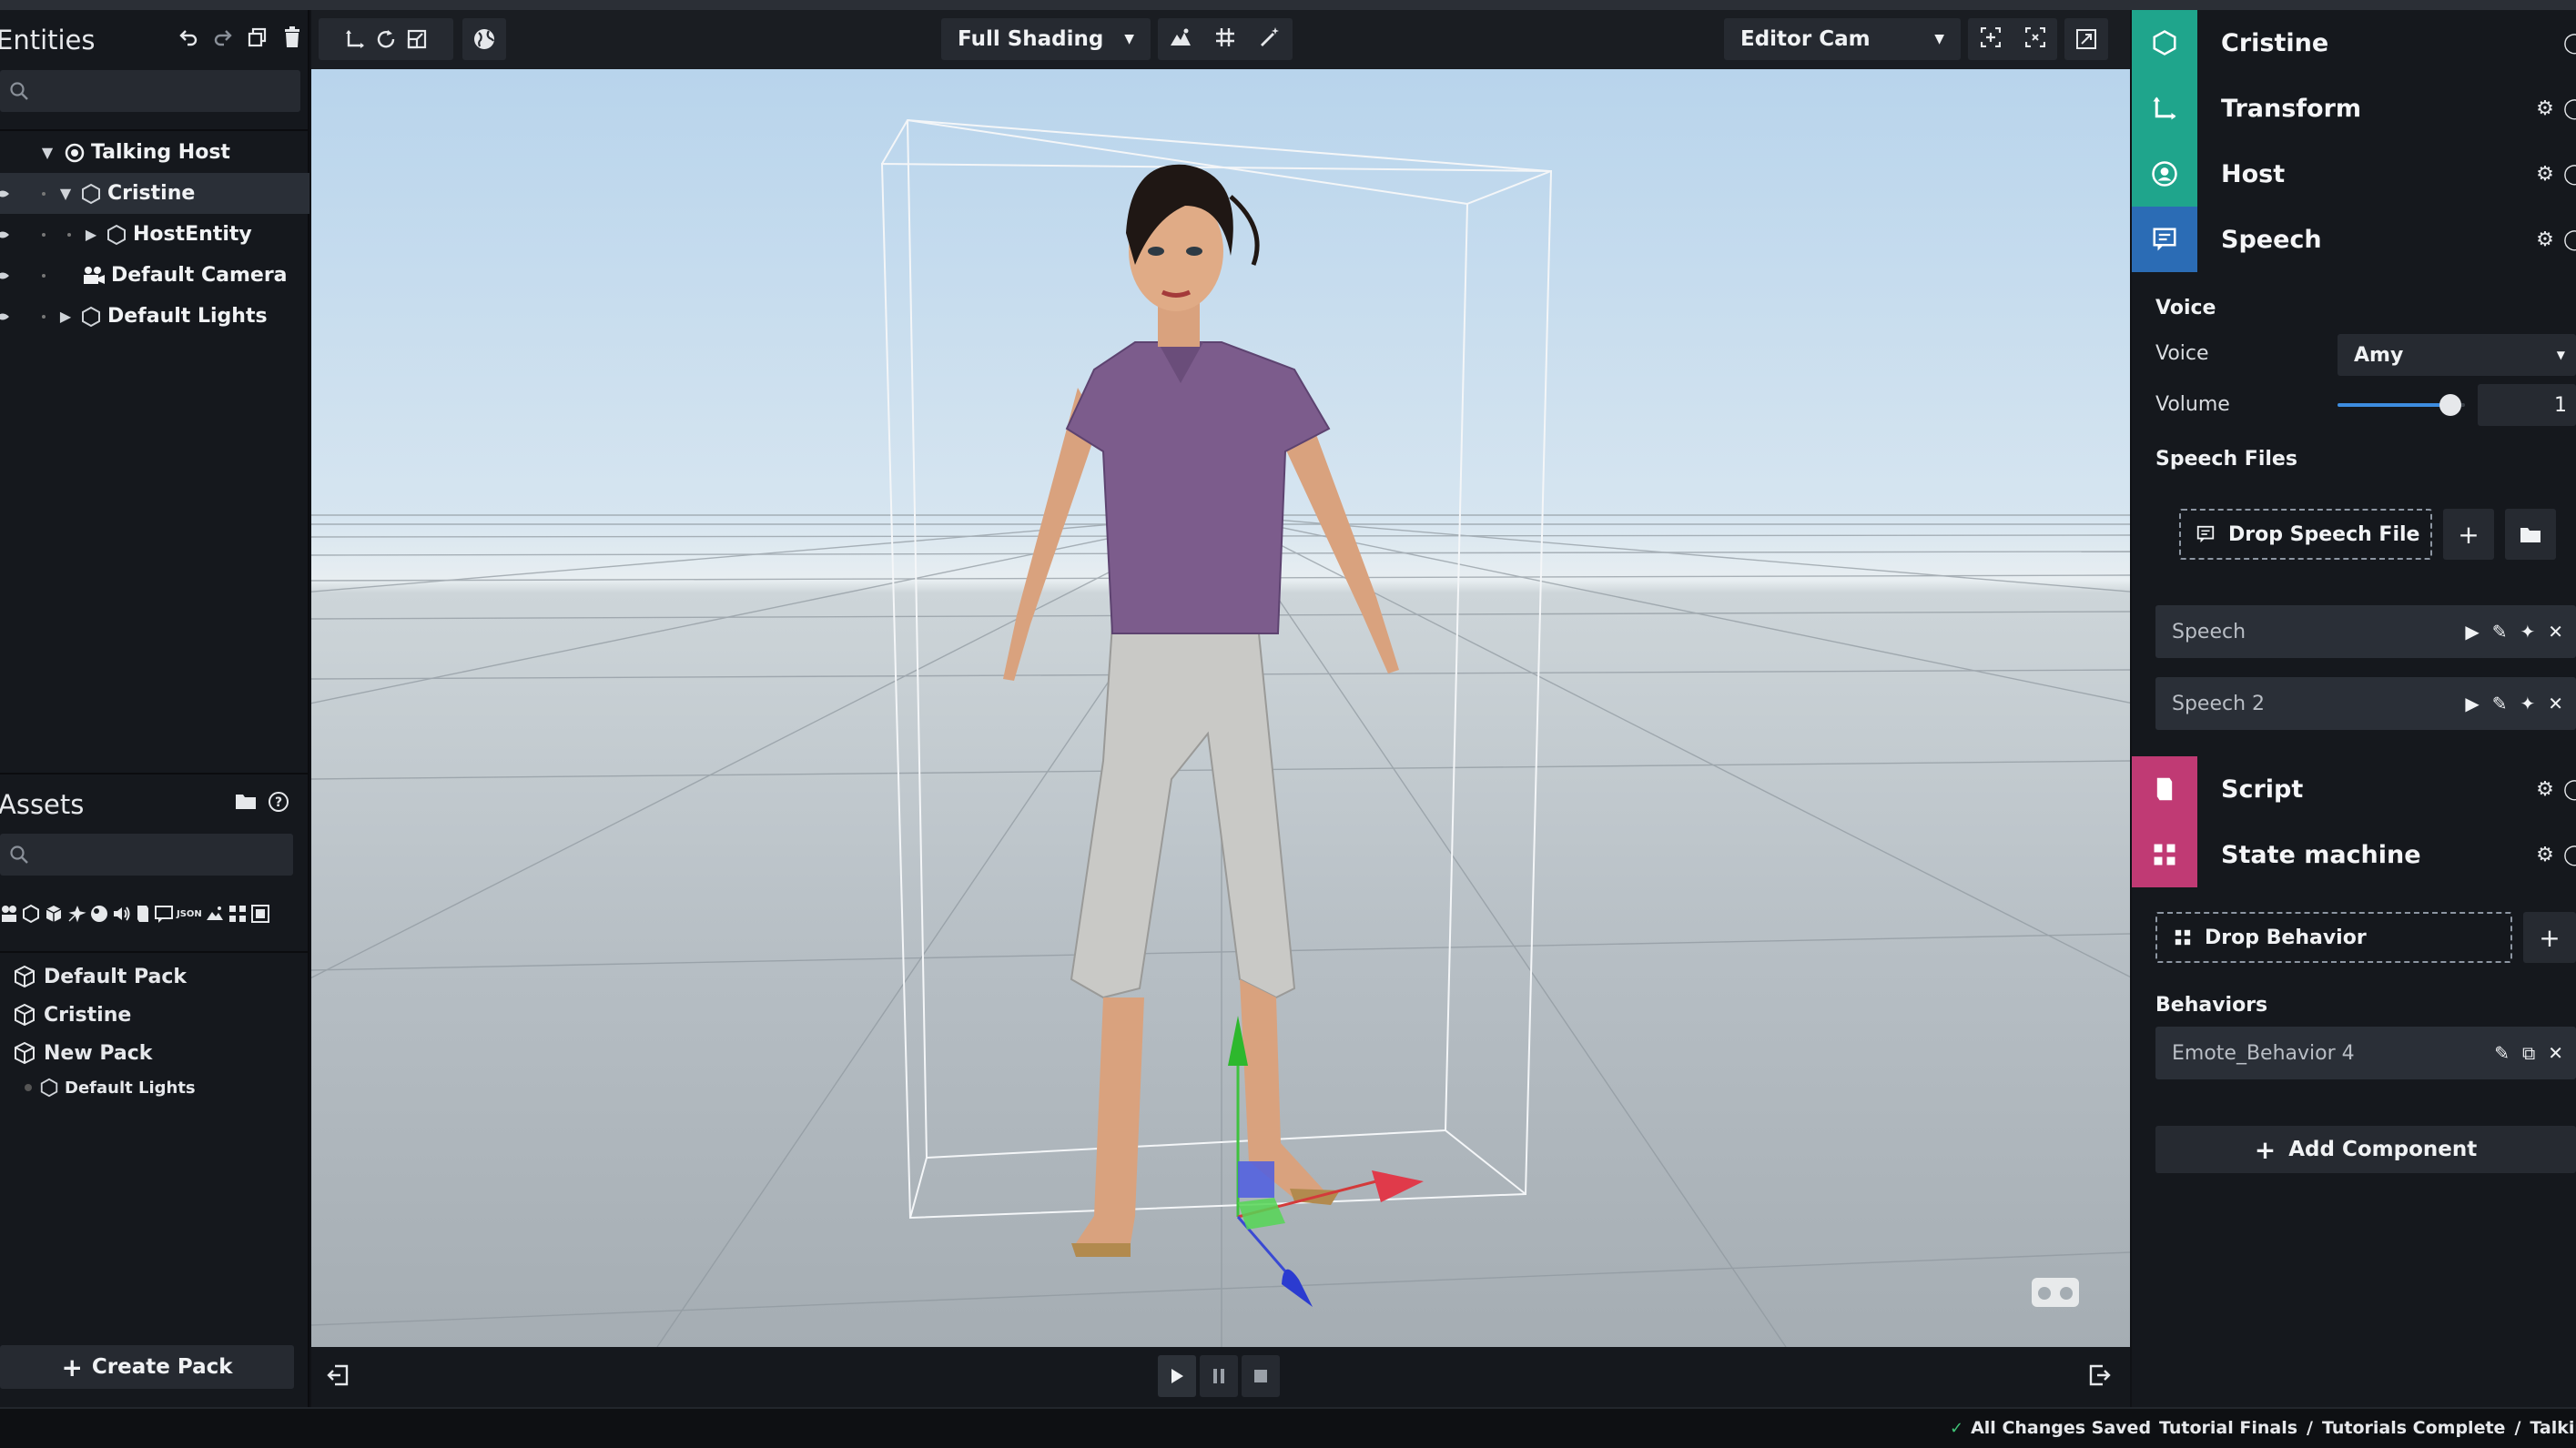 This screenshot has width=2576, height=1448. I want to click on drop-behavior-zone: Drop Behavior, so click(2333, 938).